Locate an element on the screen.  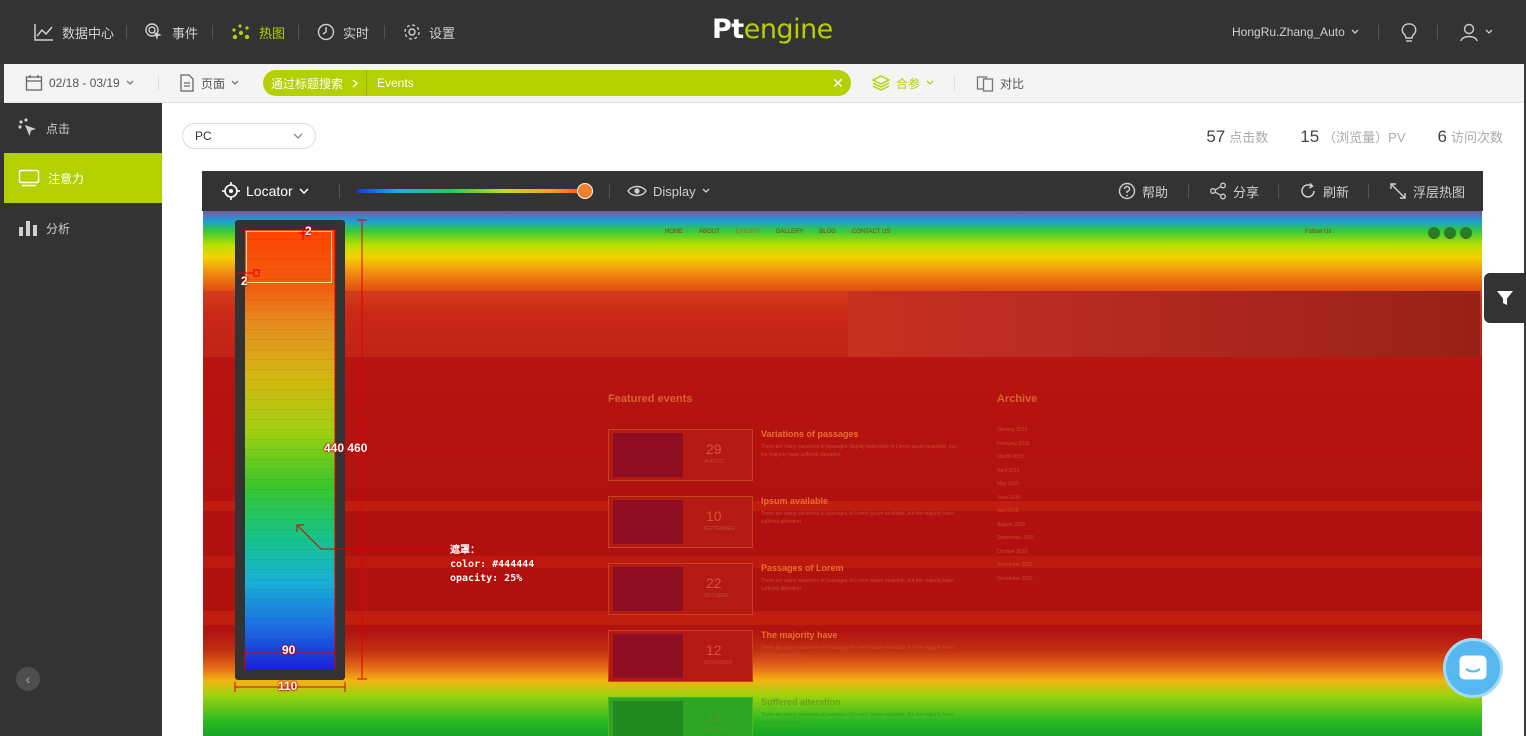
filter-funnel-icon is located at coordinates (1505, 298).